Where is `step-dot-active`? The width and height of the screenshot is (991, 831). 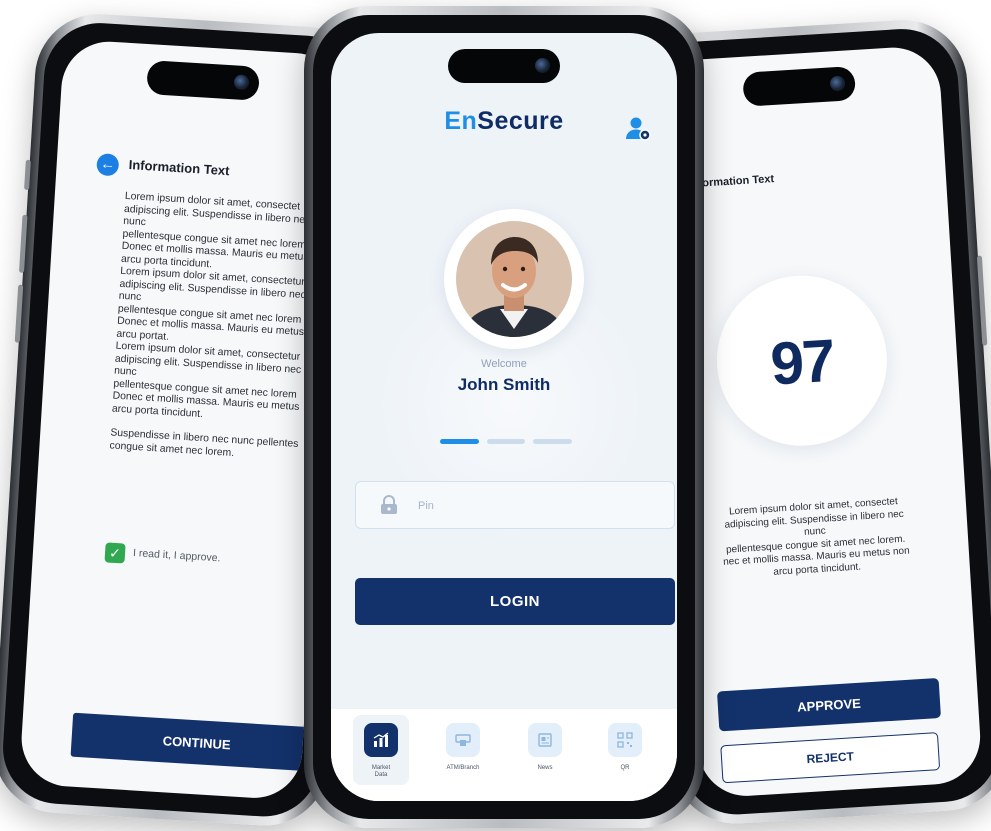
step-dot-active is located at coordinates (459, 441).